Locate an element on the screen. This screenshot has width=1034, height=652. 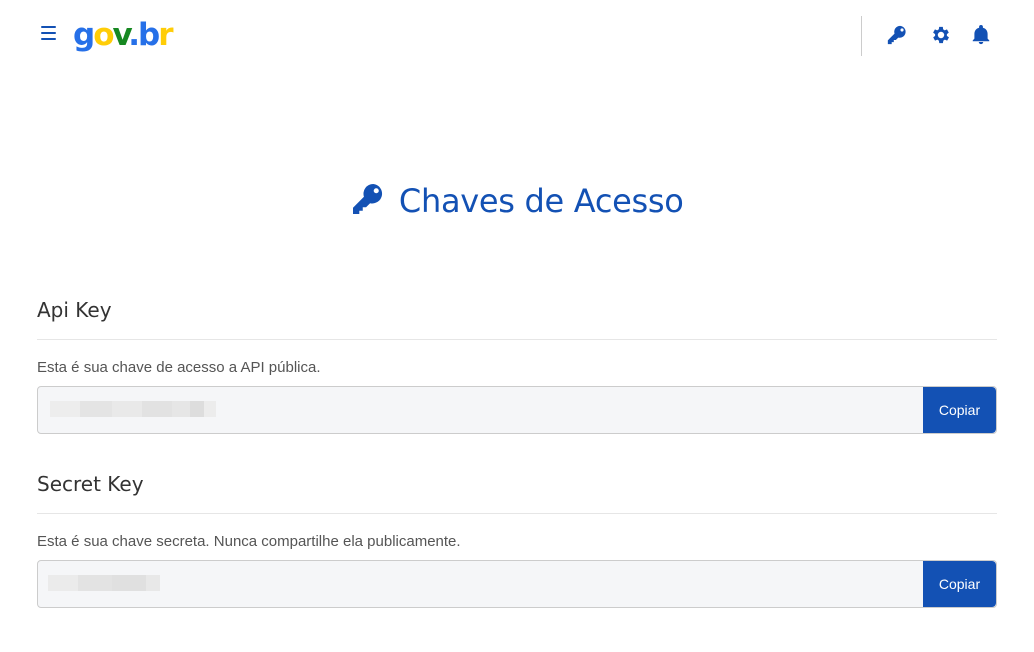
api-key-field: Copiar is located at coordinates (517, 410).